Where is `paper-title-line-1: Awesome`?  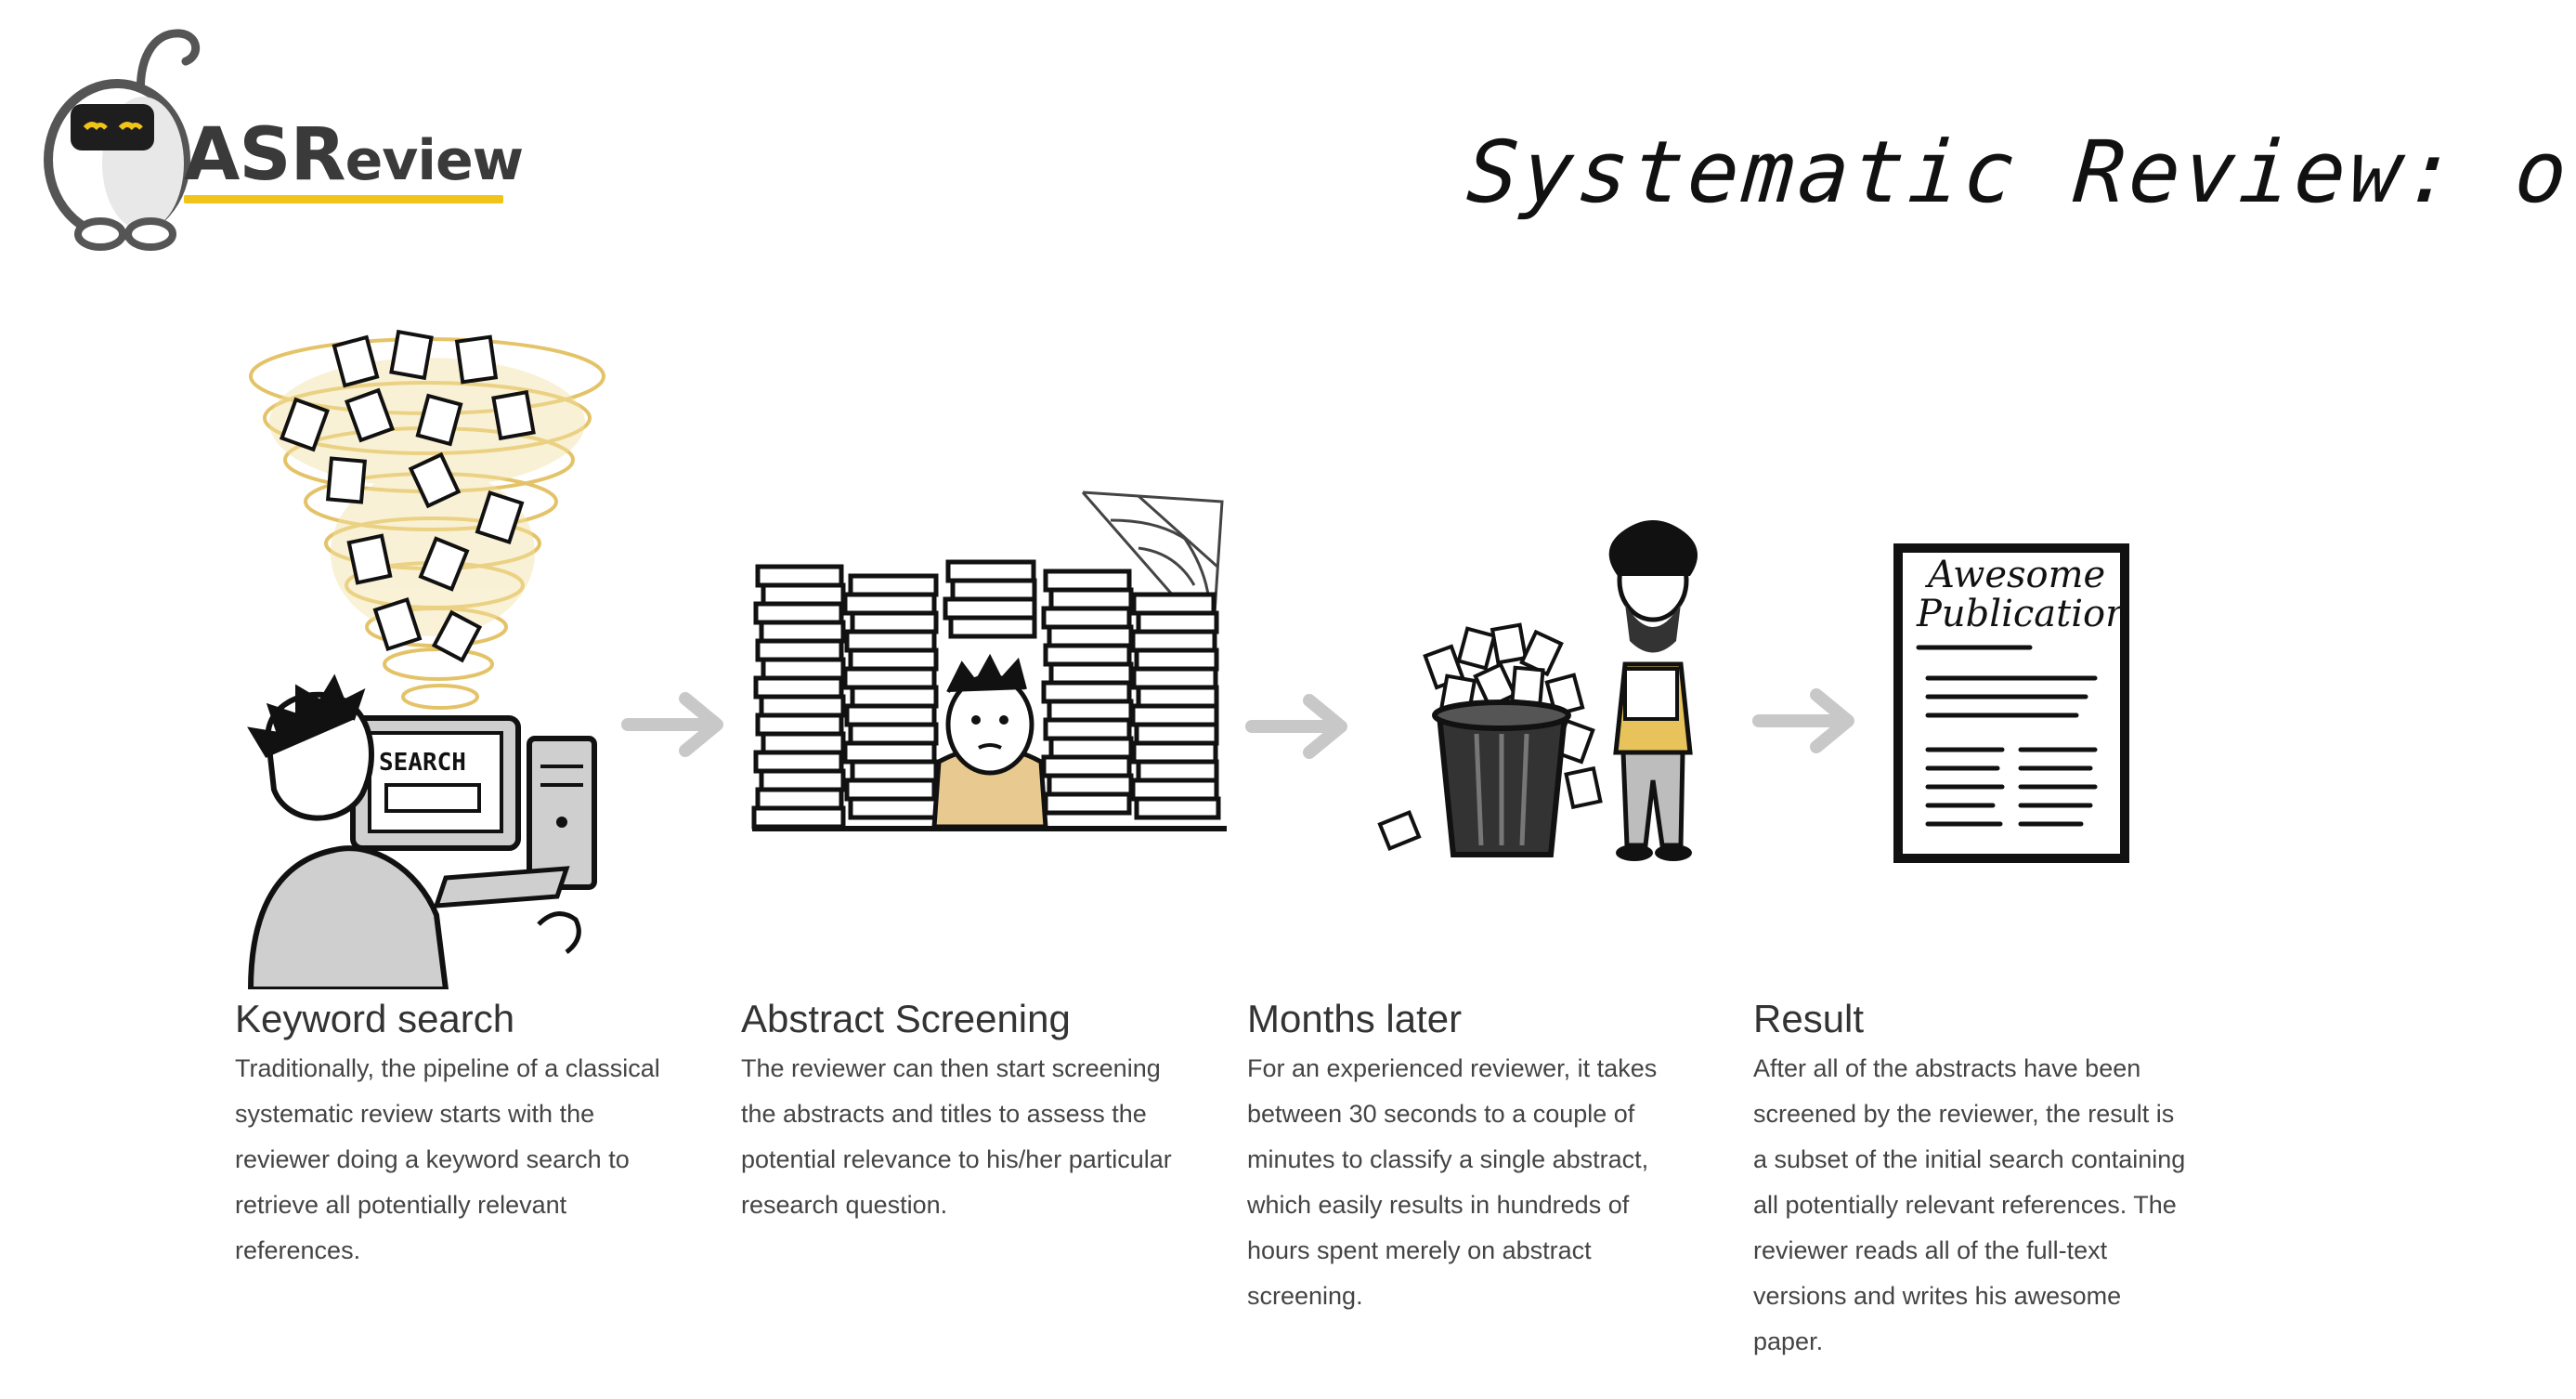
paper-title-line-1: Awesome is located at coordinates (2015, 575).